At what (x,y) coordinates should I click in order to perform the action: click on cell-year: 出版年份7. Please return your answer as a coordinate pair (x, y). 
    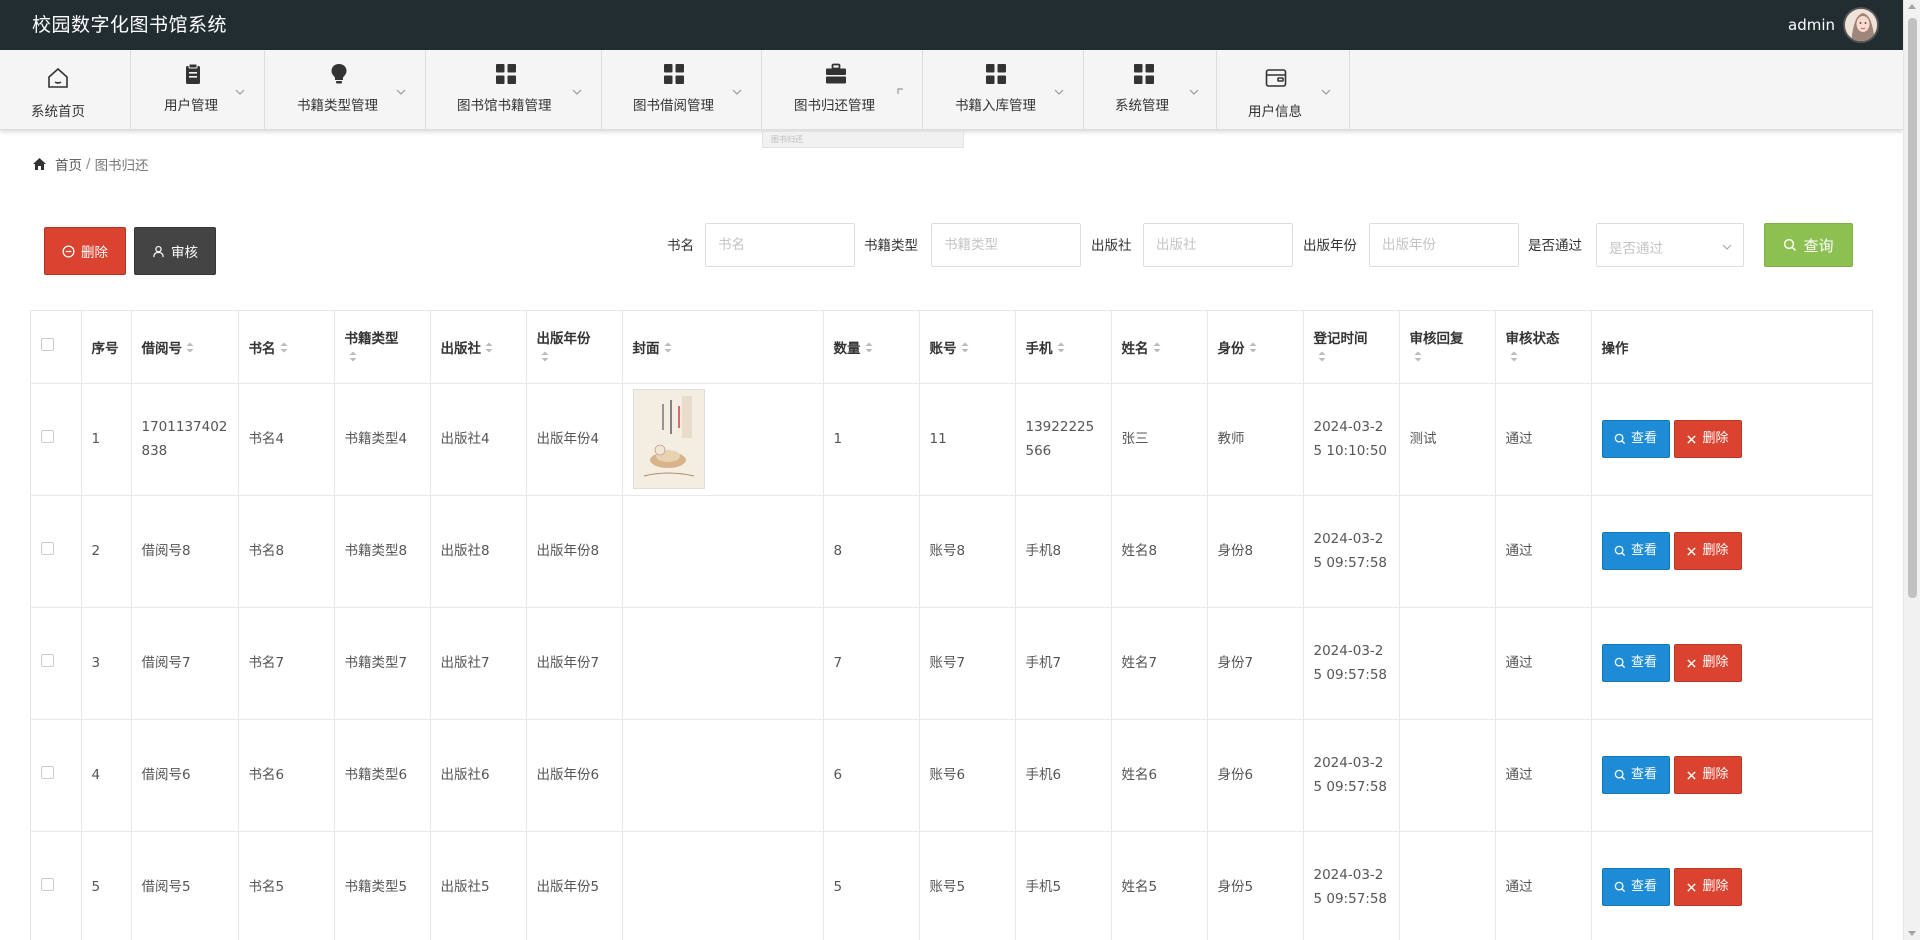
    Looking at the image, I should click on (574, 663).